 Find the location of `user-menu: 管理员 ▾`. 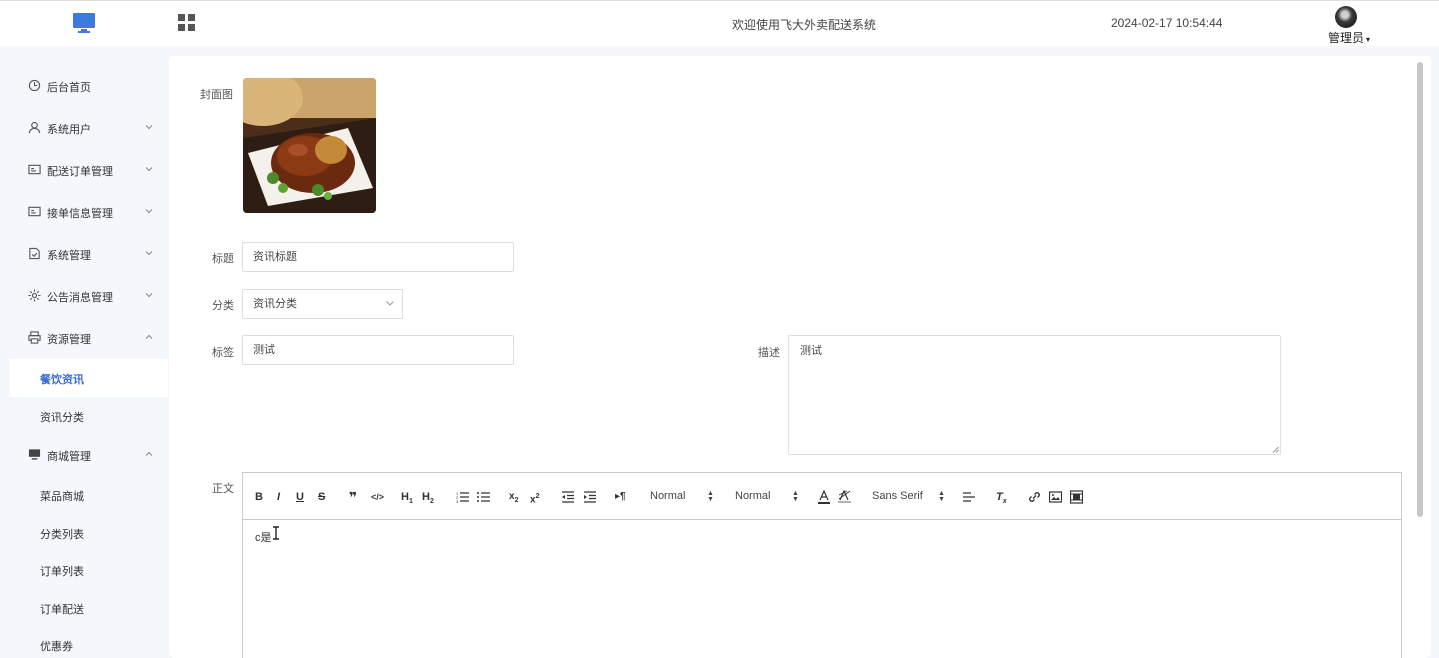

user-menu: 管理员 ▾ is located at coordinates (1349, 37).